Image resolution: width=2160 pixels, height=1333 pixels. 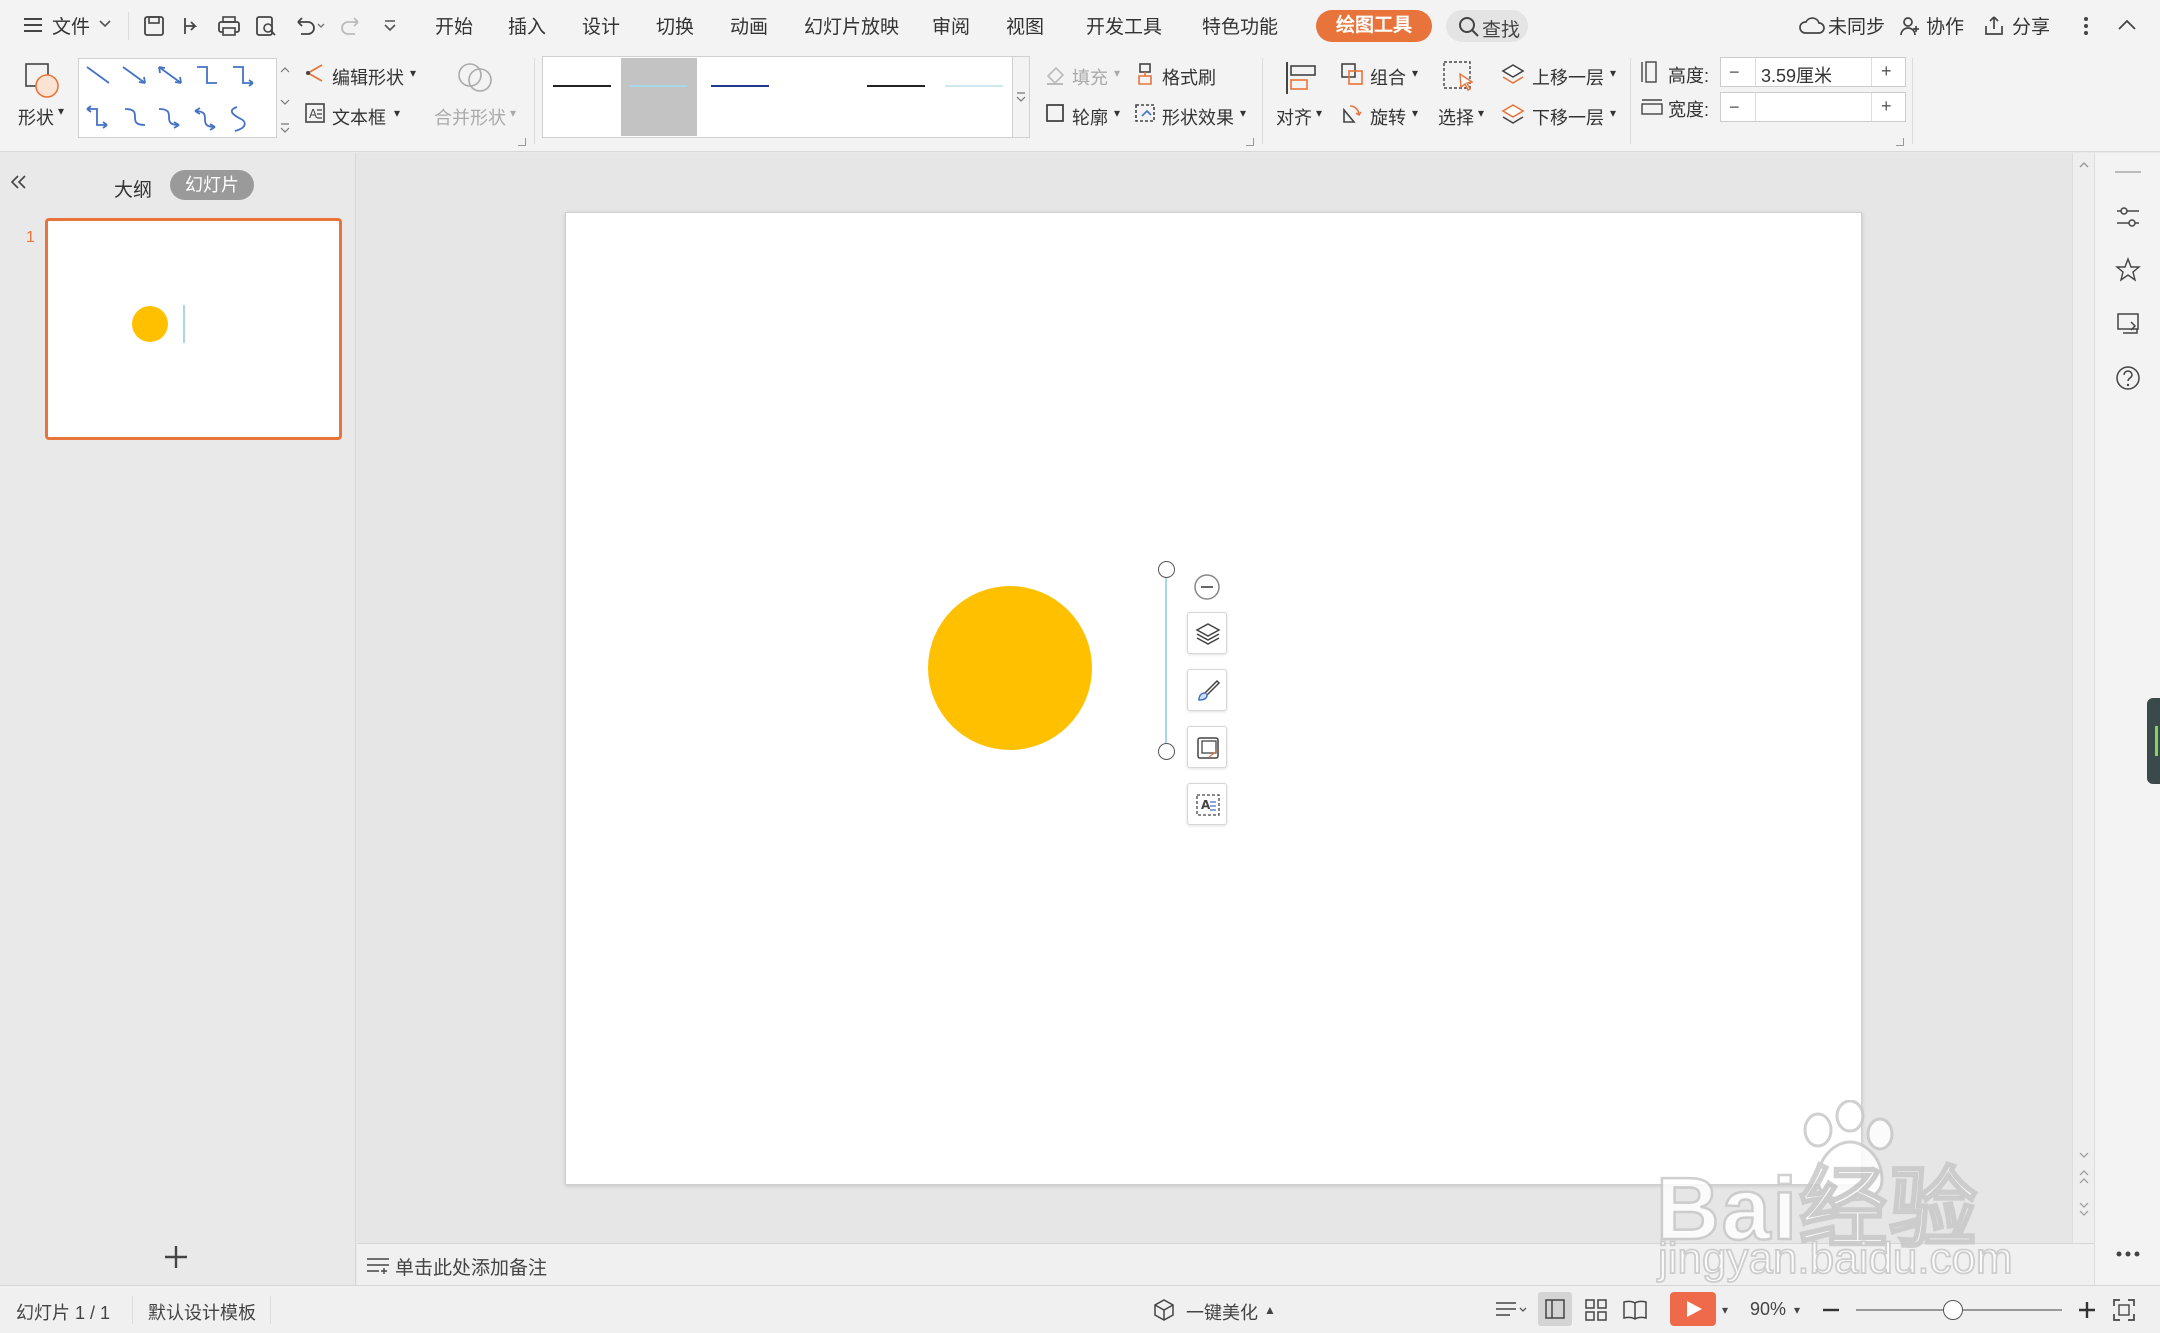 What do you see at coordinates (1388, 117) in the screenshot?
I see `rotate-button: 旋转` at bounding box center [1388, 117].